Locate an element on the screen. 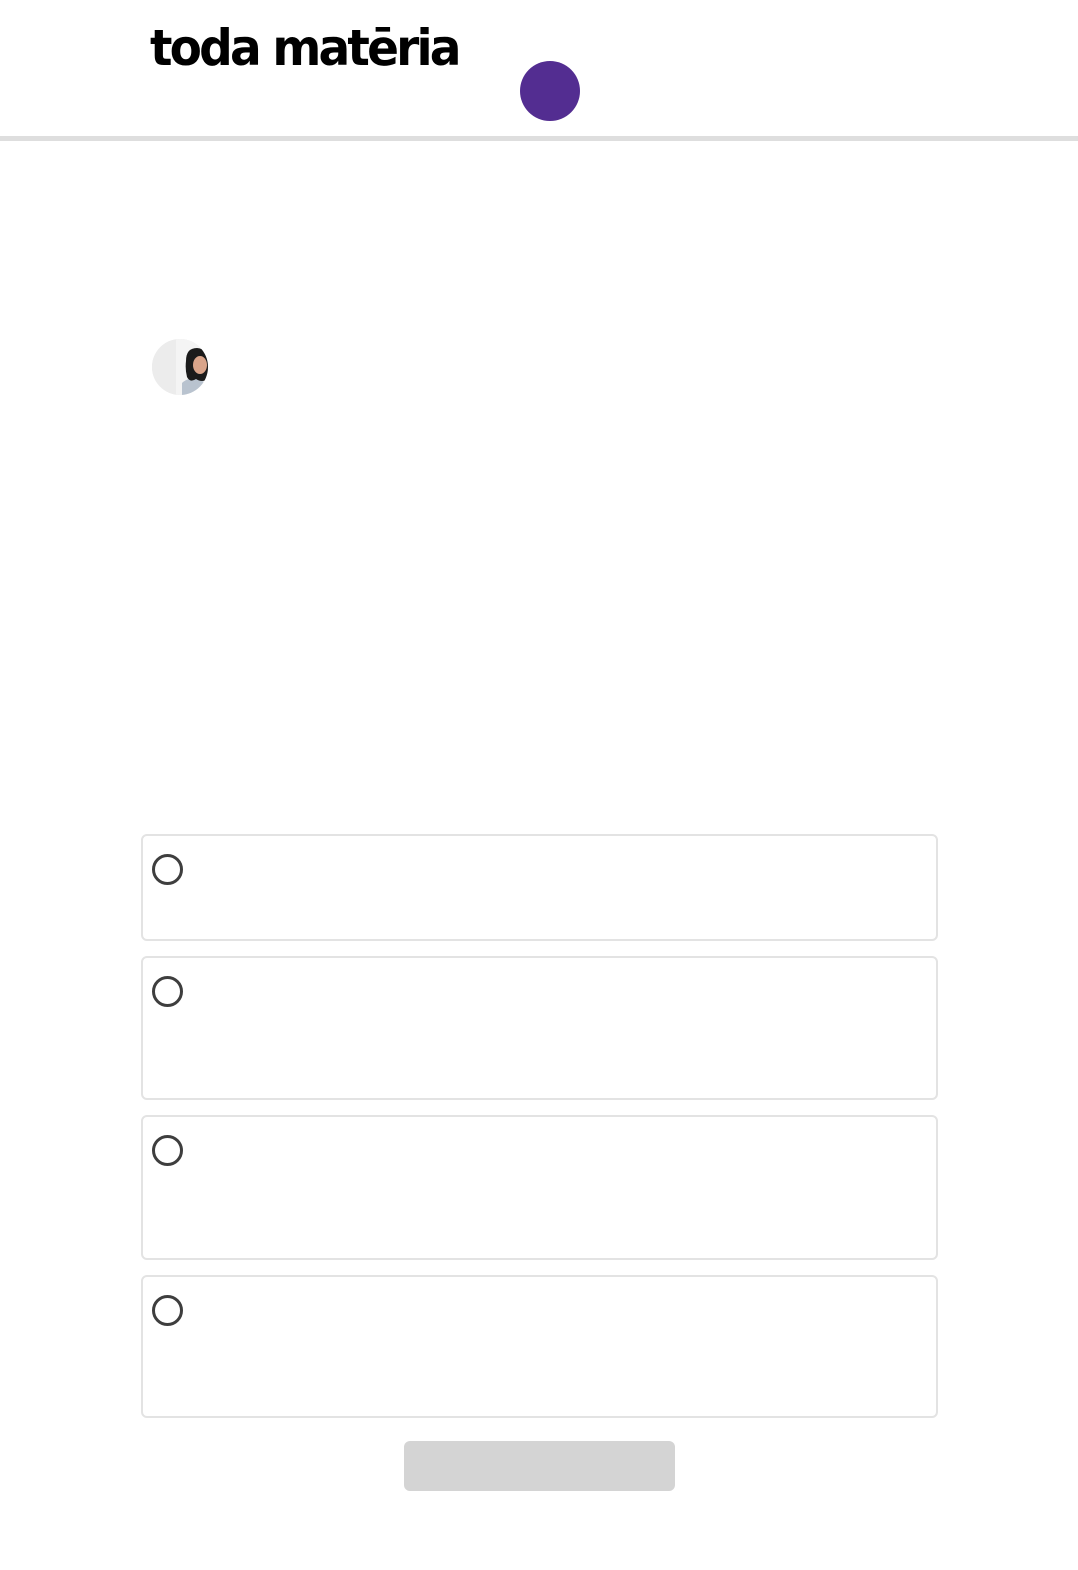  site-header: toda matēria is located at coordinates (539, 68).